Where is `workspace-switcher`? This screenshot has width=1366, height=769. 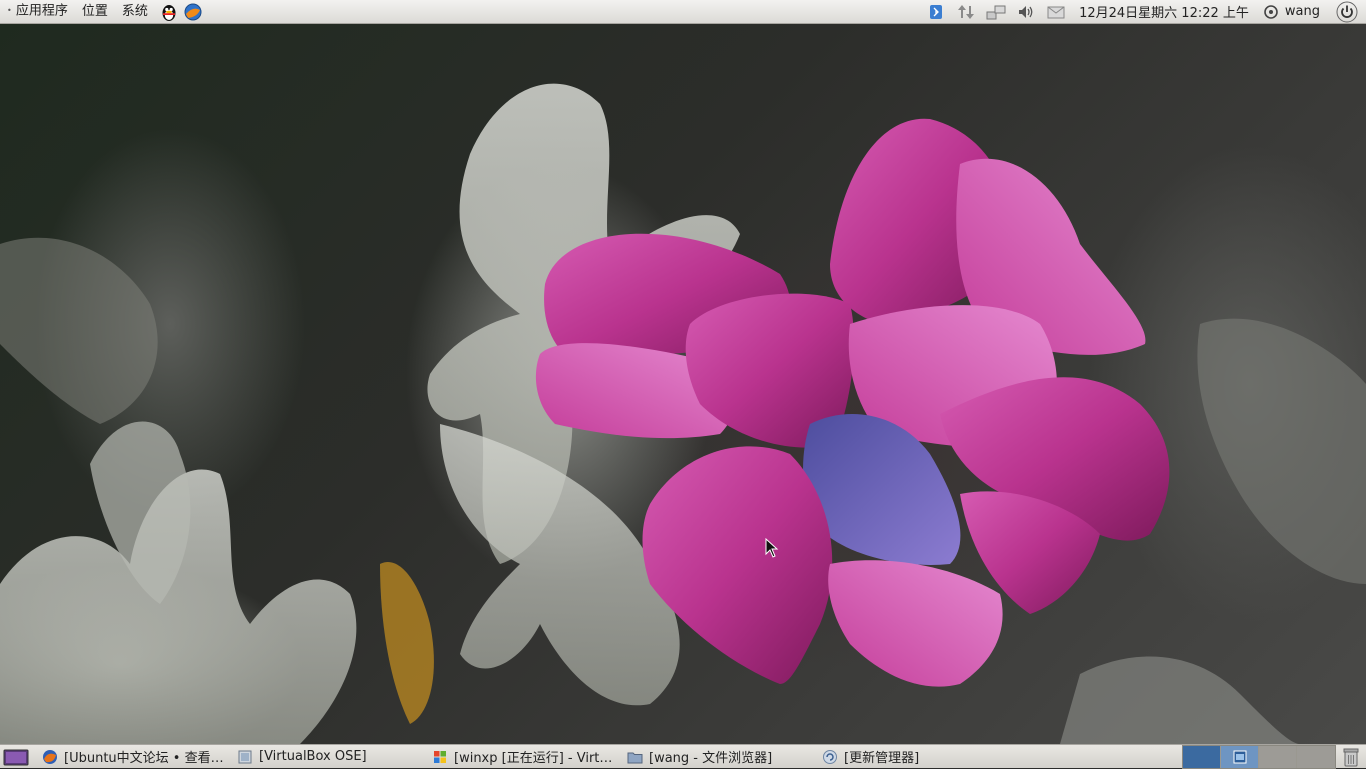 workspace-switcher is located at coordinates (1259, 756).